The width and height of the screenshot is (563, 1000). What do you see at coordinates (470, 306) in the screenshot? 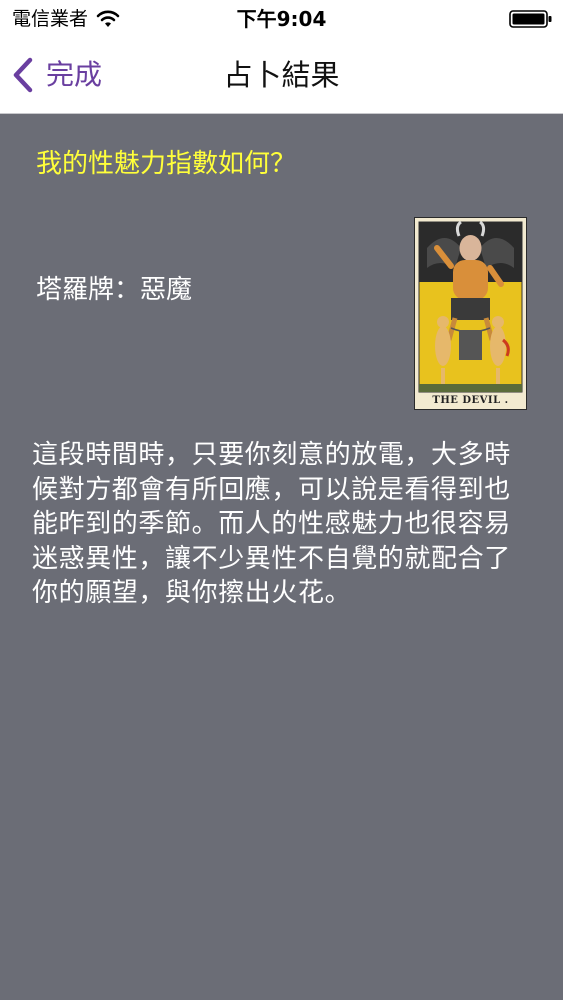
I see `devil-card-illustration` at bounding box center [470, 306].